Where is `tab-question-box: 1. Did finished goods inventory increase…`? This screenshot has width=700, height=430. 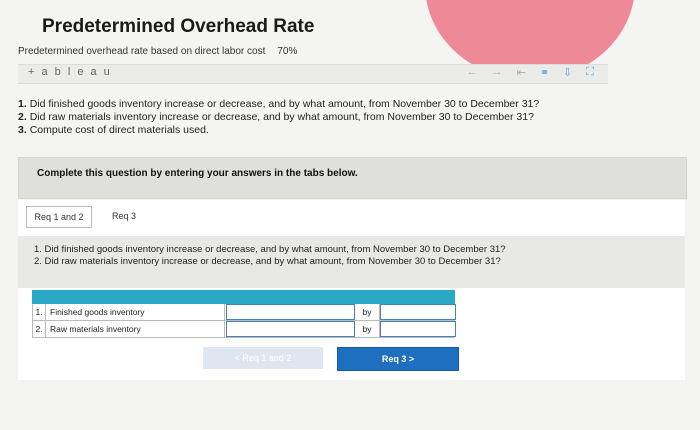
tab-question-box: 1. Did finished goods inventory increase… is located at coordinates (351, 262).